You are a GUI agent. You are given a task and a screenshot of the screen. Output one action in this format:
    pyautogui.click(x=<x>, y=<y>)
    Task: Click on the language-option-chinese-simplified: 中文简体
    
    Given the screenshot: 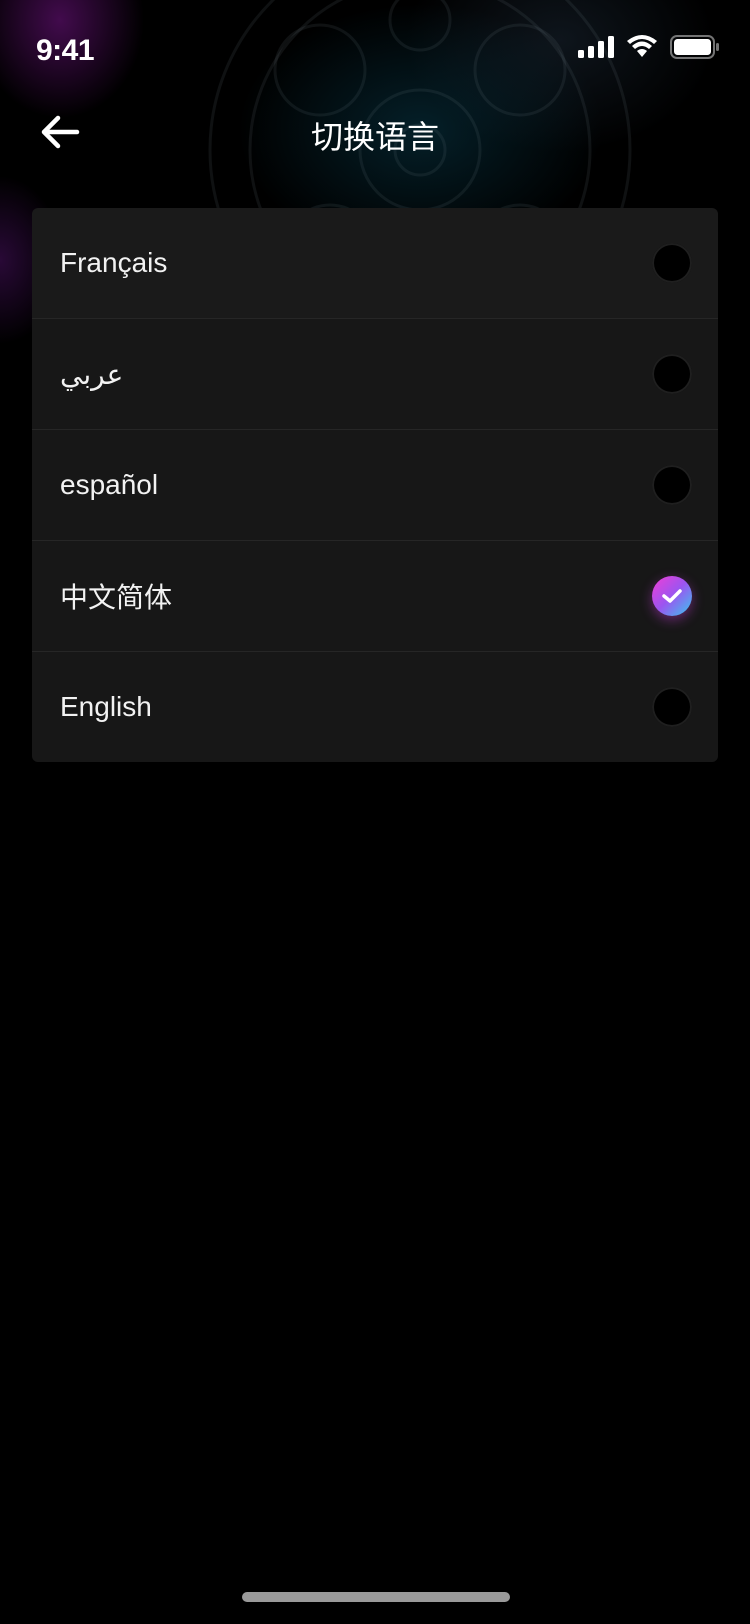 What is the action you would take?
    pyautogui.click(x=375, y=596)
    